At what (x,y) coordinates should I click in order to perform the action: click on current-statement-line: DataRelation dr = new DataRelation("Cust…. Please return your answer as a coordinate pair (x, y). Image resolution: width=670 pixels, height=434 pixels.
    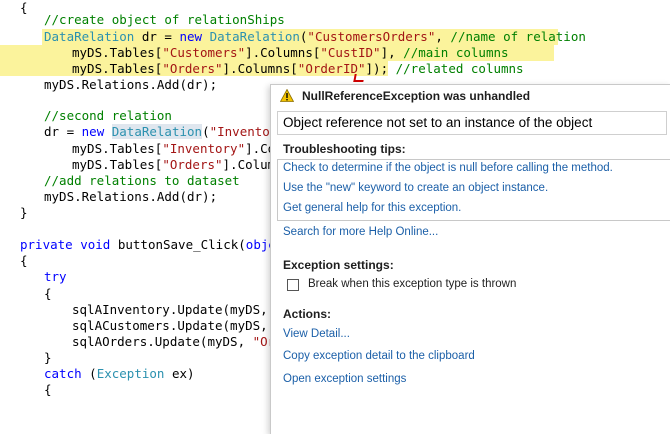
    Looking at the image, I should click on (314, 37).